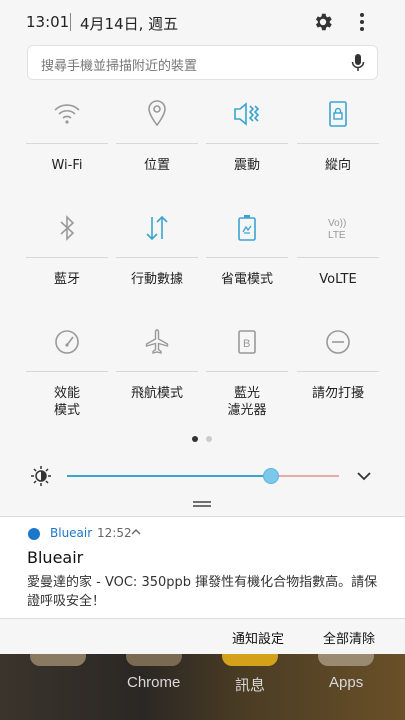 The width and height of the screenshot is (405, 720). Describe the element at coordinates (156, 279) in the screenshot. I see `tile-label: 行動數據` at that location.